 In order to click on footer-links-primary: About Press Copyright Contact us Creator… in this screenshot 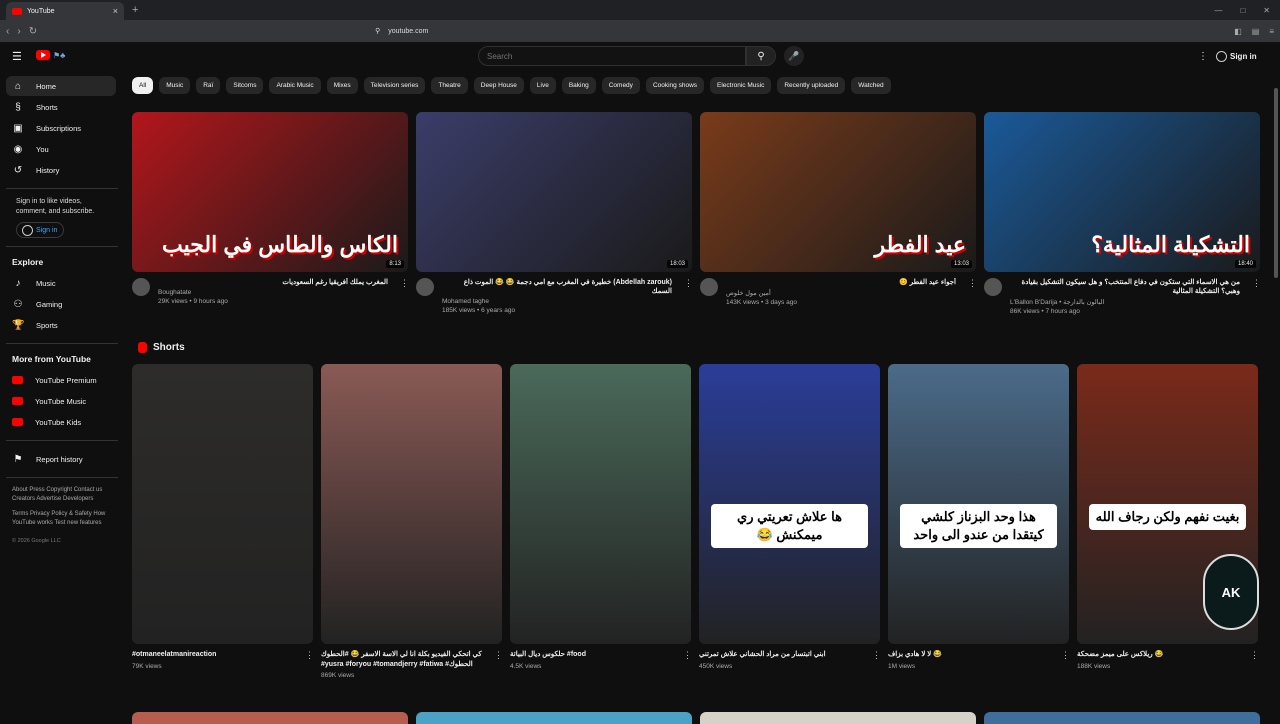, I will do `click(56, 495)`.